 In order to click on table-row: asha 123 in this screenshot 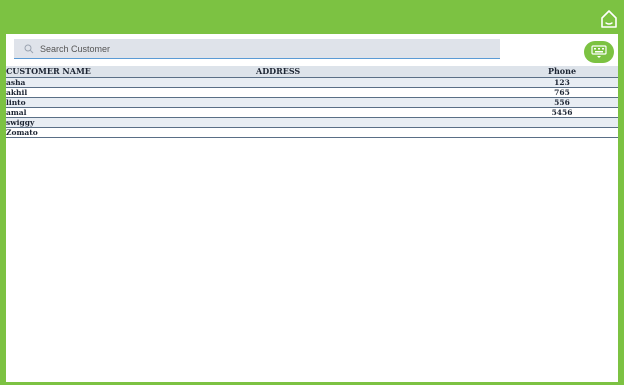, I will do `click(312, 83)`.